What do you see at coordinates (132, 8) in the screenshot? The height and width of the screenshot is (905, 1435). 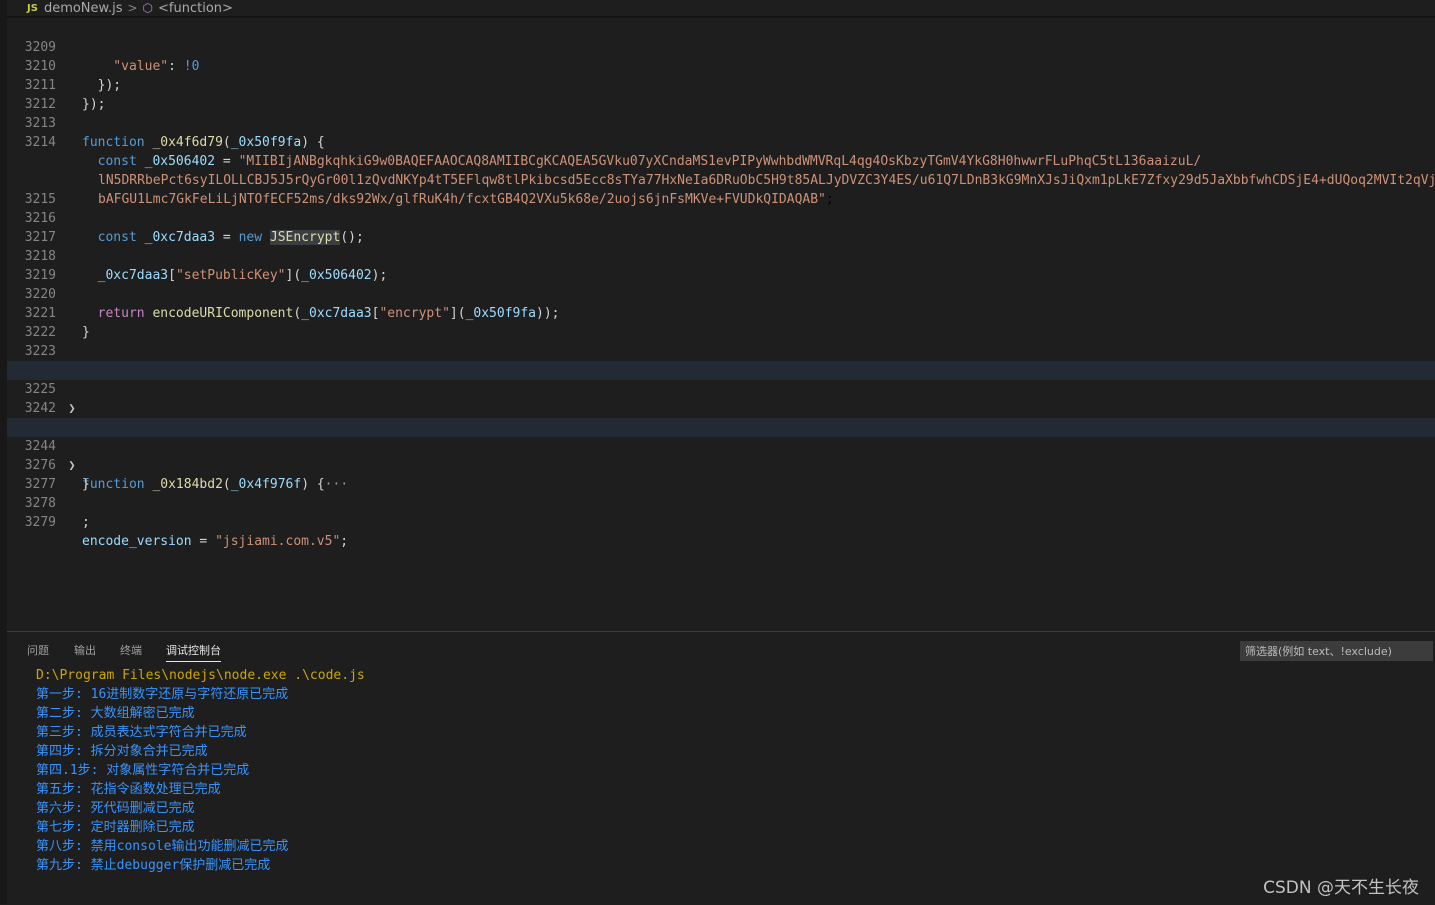 I see `chevron-right-icon: >` at bounding box center [132, 8].